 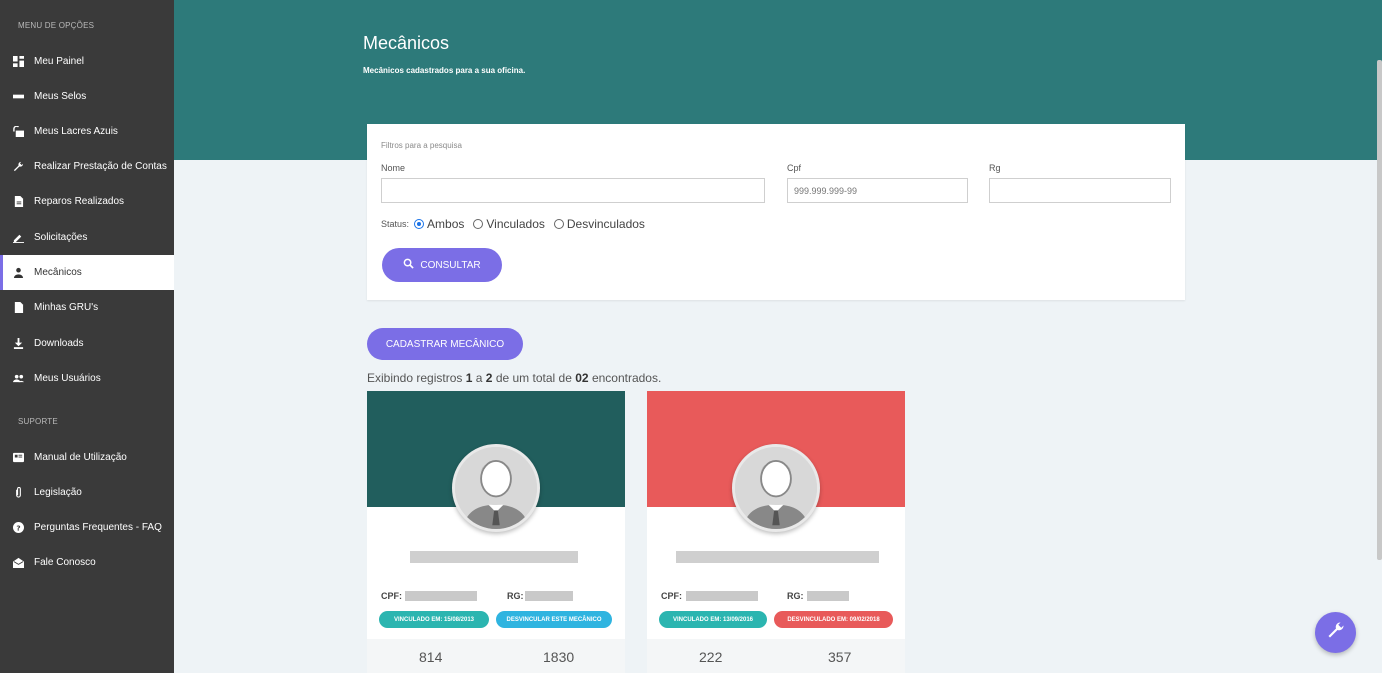 I want to click on sidebar-item-label: Realizar Prestação de Contas, so click(x=100, y=166).